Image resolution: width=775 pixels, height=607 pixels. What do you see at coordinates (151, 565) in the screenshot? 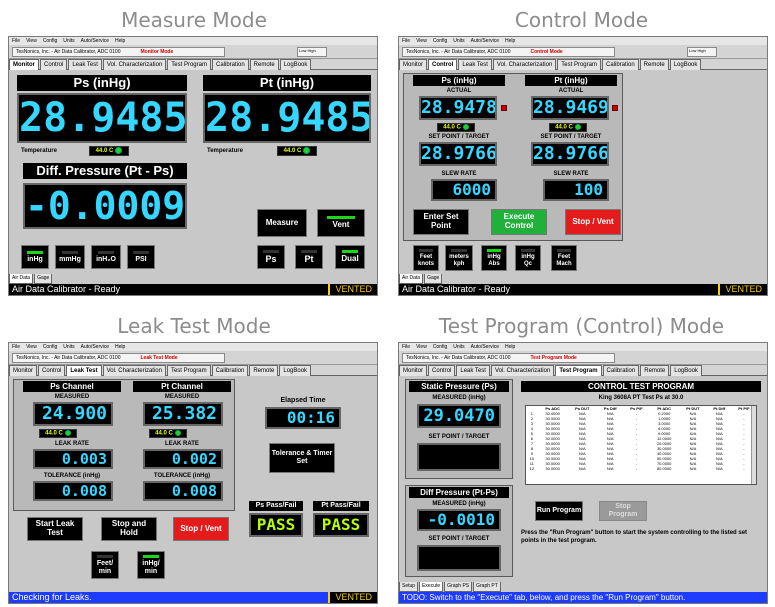
I see `inhg-per-min-button: inHg/ min` at bounding box center [151, 565].